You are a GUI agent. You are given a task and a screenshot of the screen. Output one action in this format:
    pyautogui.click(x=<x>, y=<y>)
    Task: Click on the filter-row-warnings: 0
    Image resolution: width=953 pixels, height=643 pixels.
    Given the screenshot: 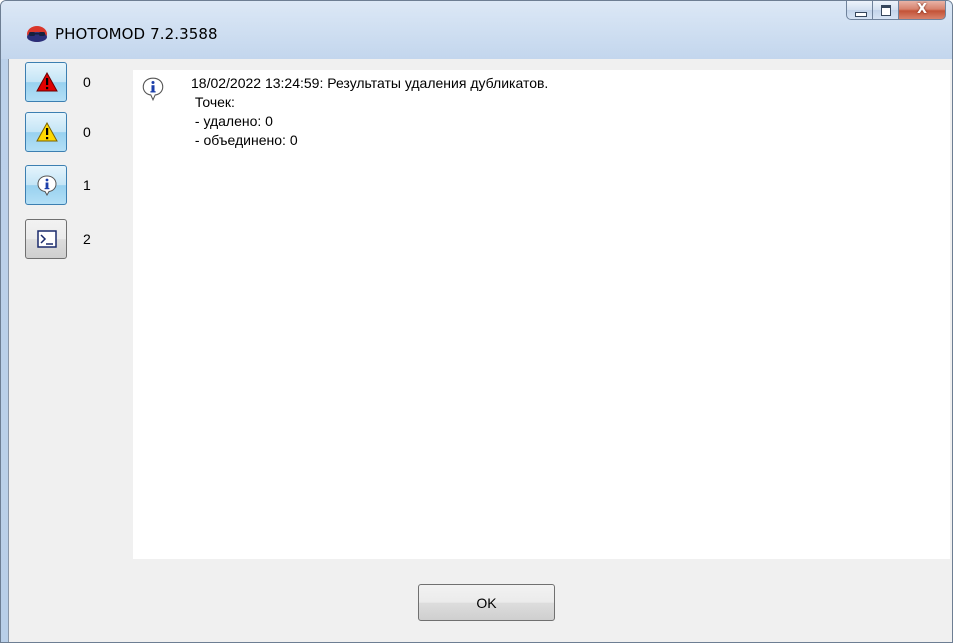 What is the action you would take?
    pyautogui.click(x=70, y=132)
    